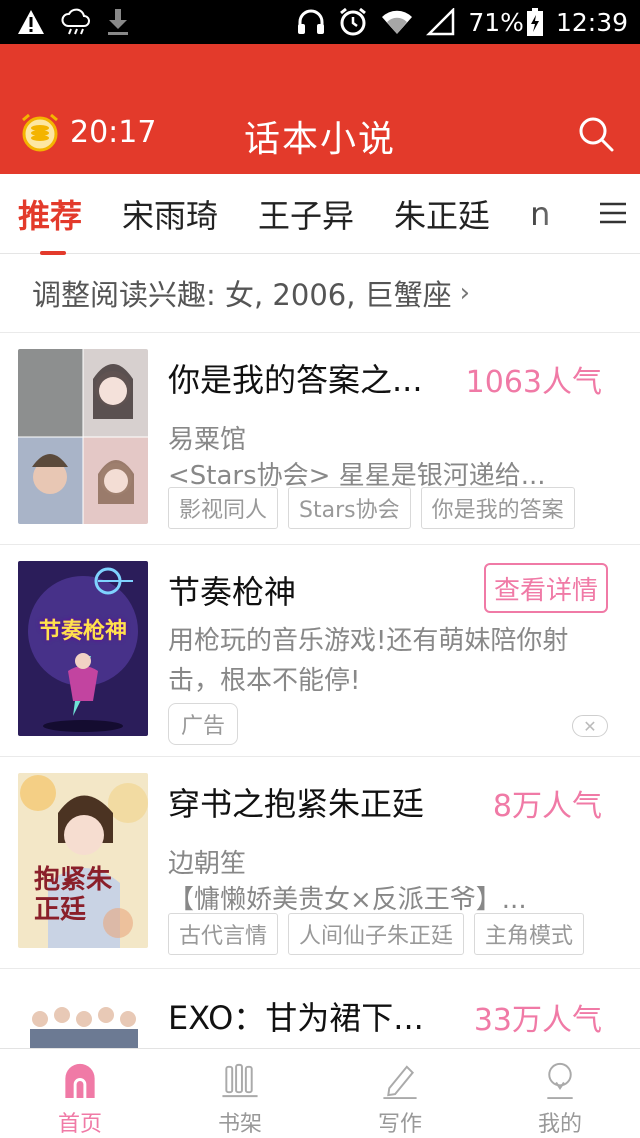  Describe the element at coordinates (399, 1124) in the screenshot. I see `nav-write-label: 写作` at that location.